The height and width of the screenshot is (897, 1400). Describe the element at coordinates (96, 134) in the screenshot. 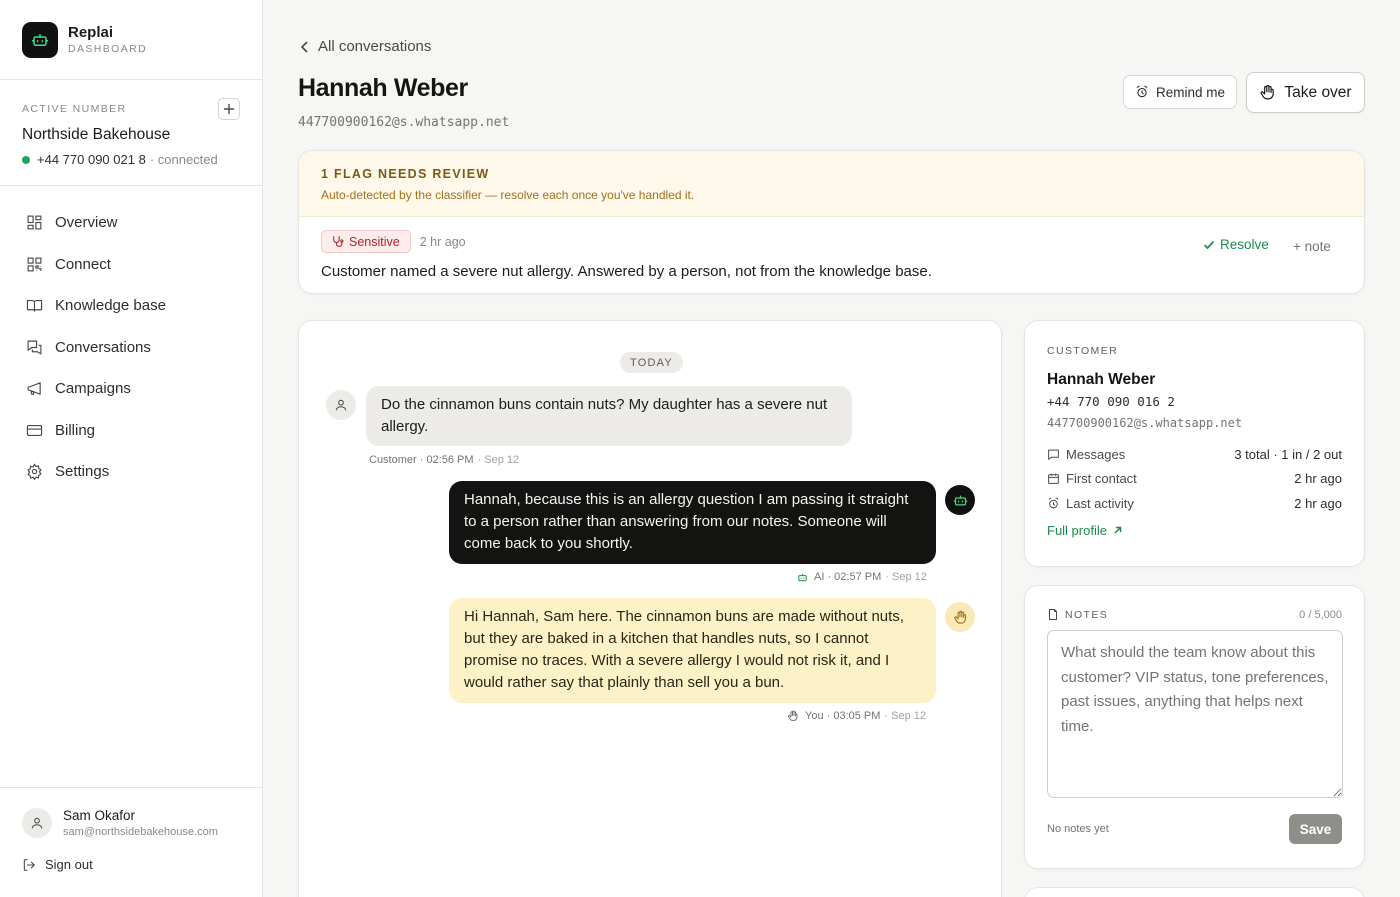

I see `business-name: Northside Bakehouse` at that location.